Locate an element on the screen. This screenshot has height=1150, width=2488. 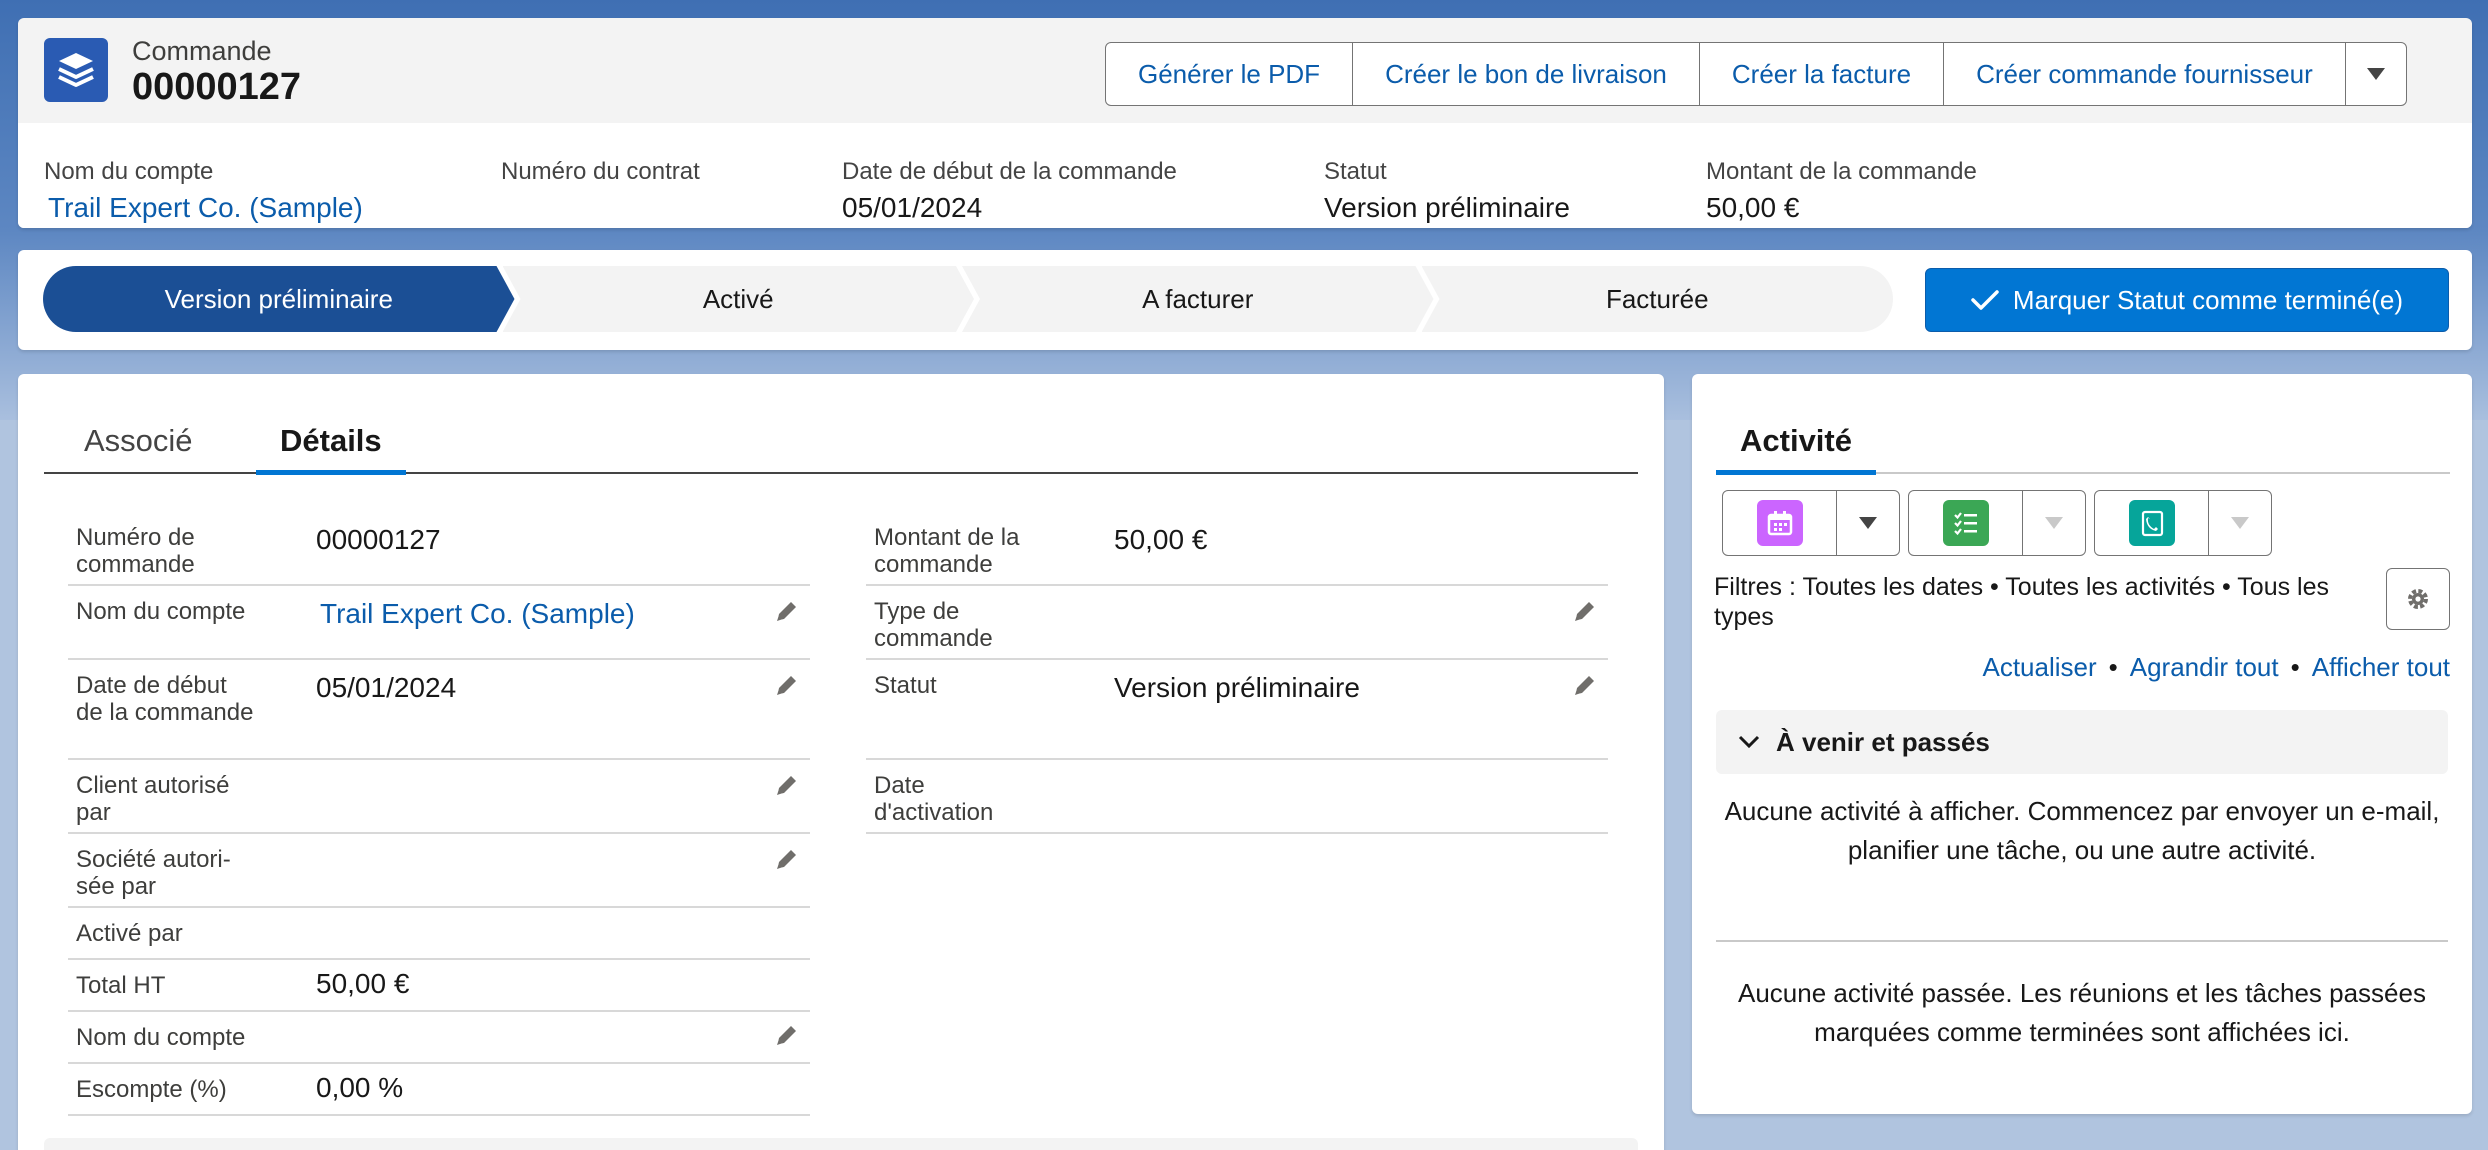
field-label: Montant de la commande is located at coordinates (947, 551).